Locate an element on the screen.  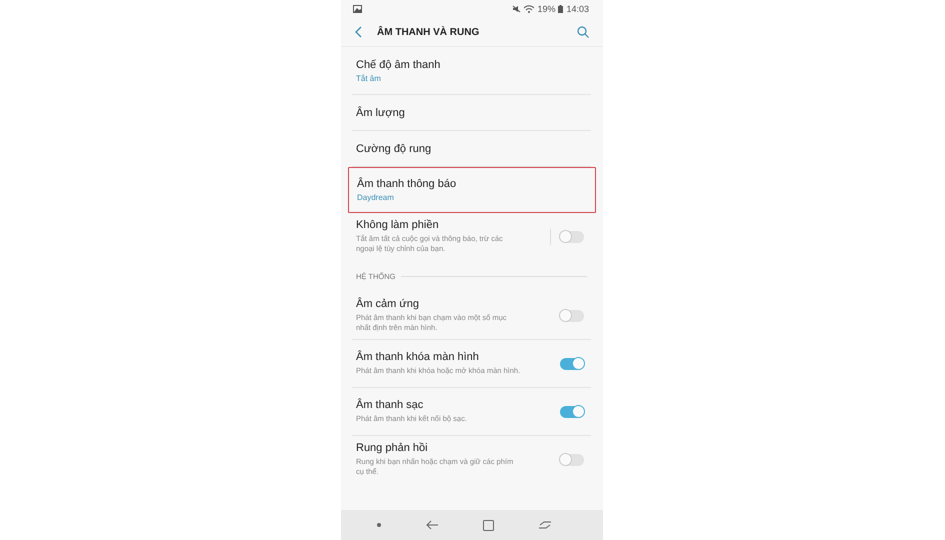
battery-percent: 19% is located at coordinates (546, 9).